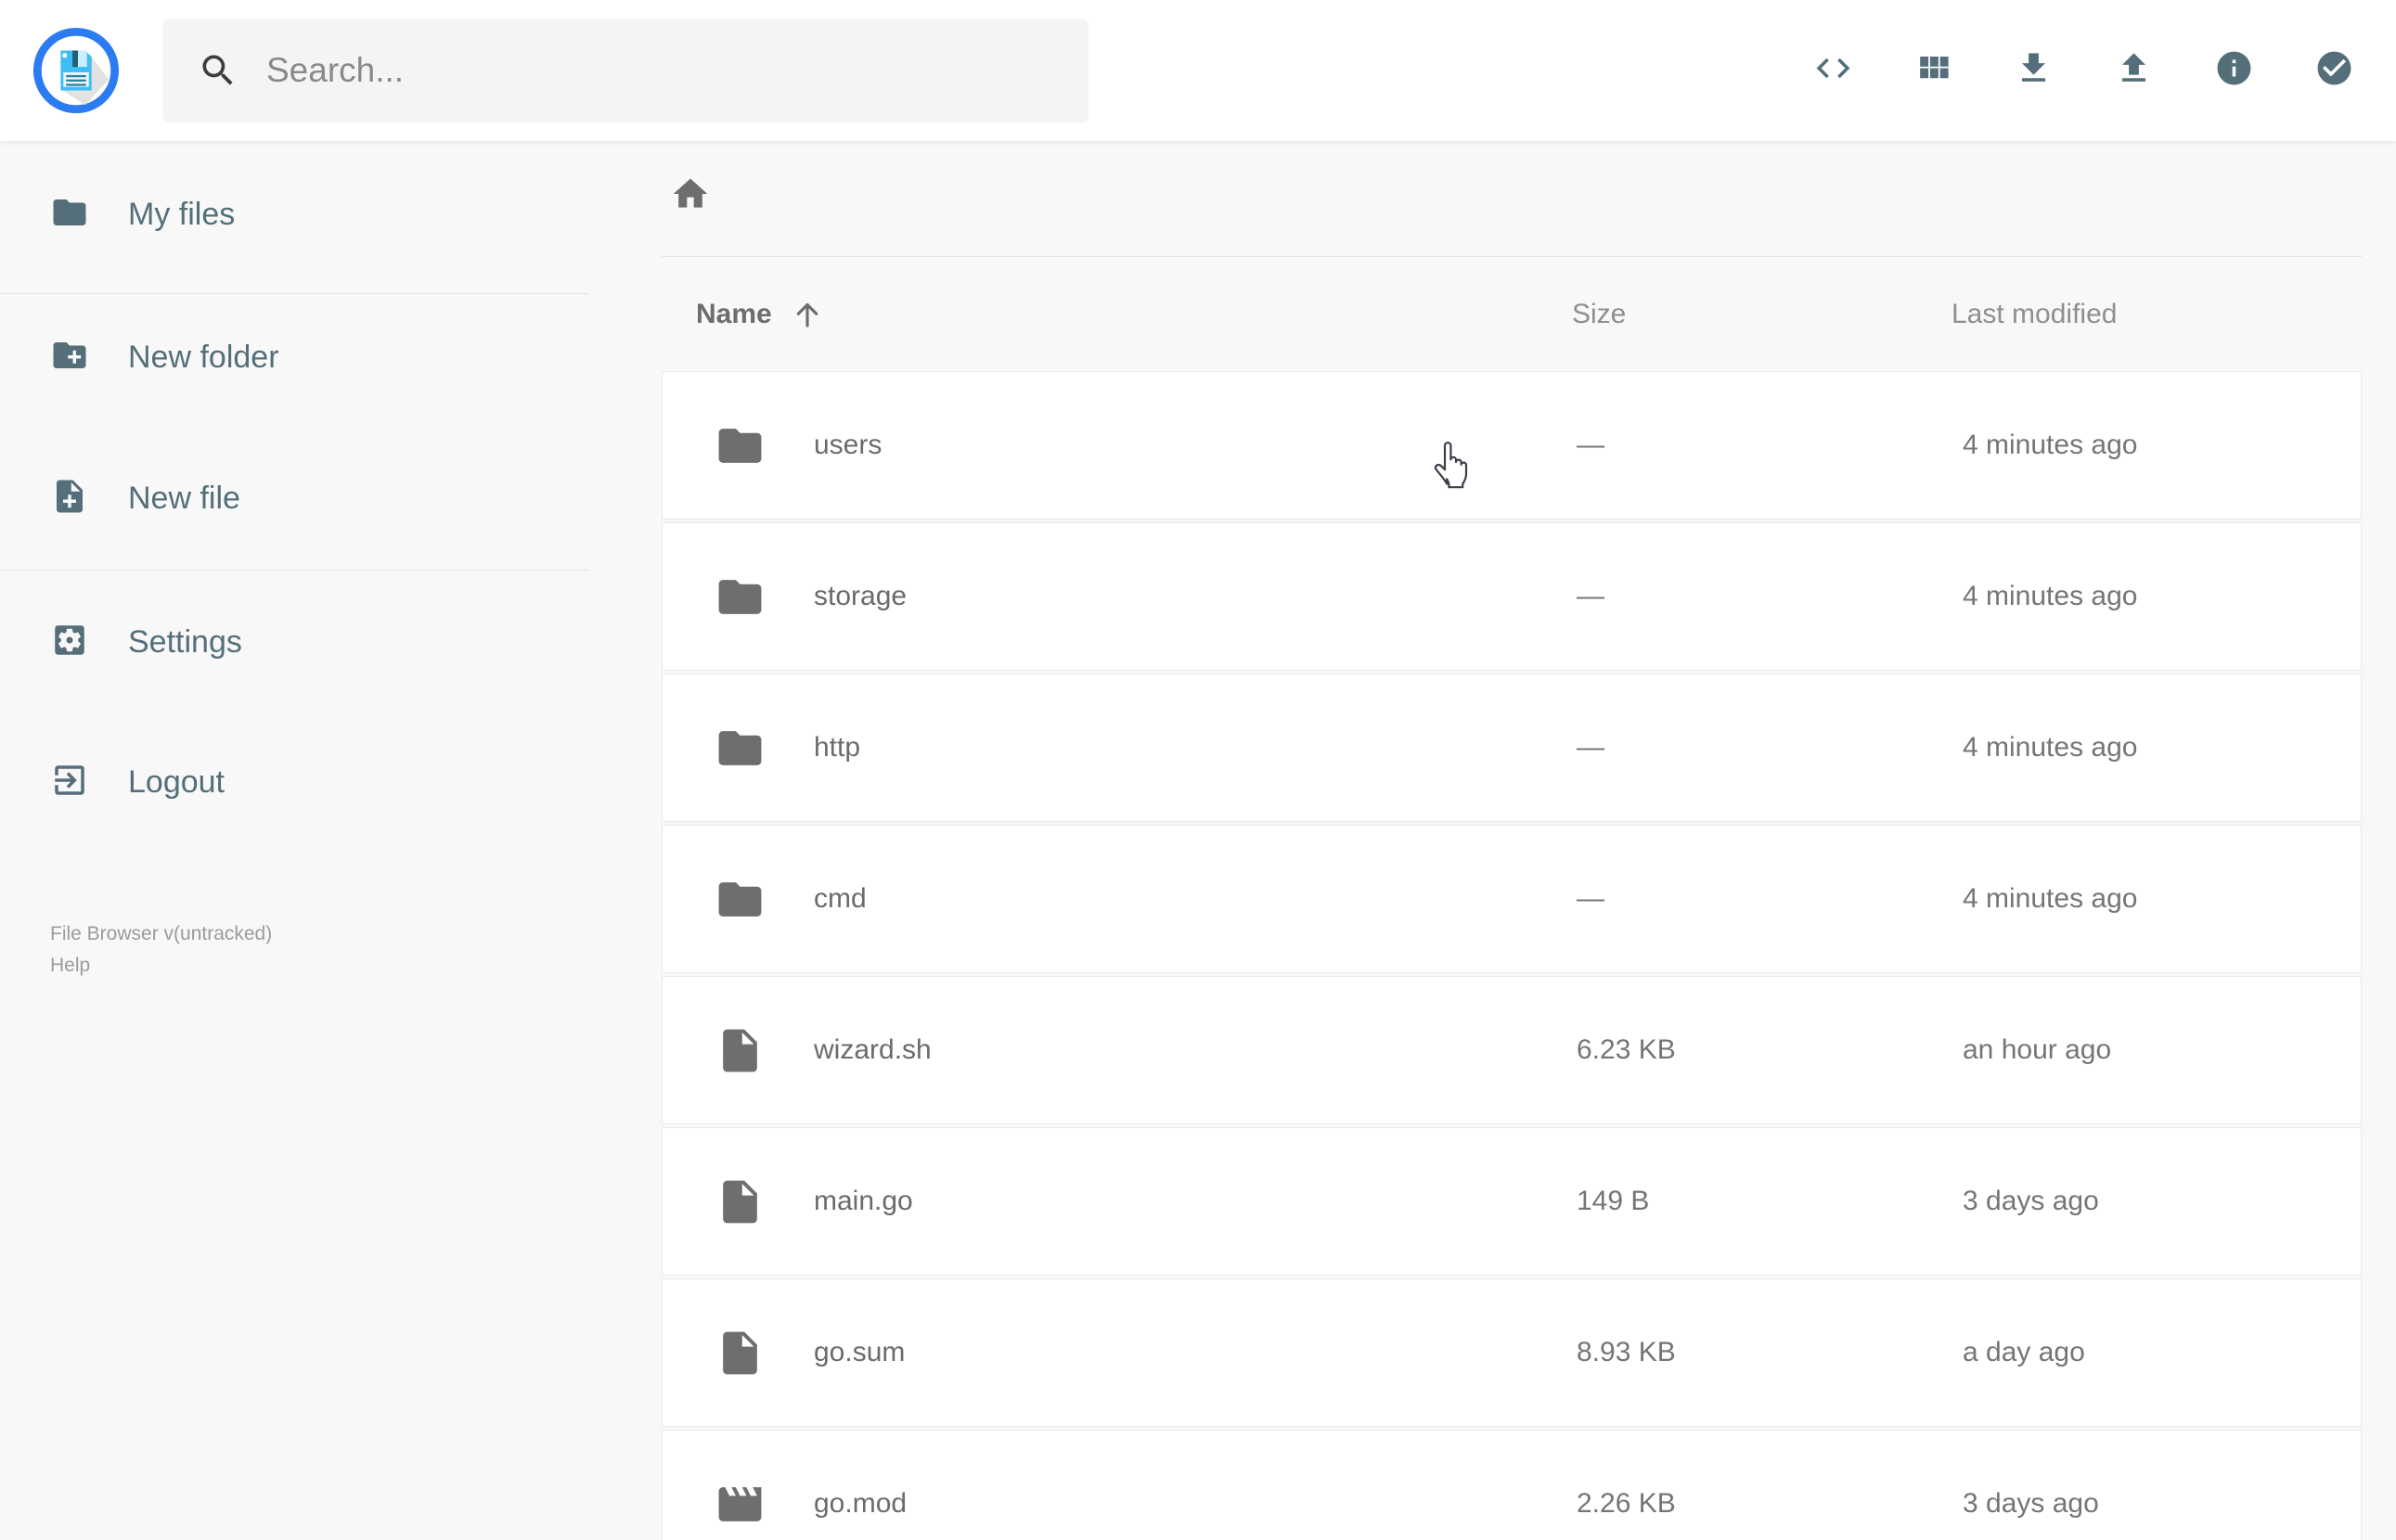 The height and width of the screenshot is (1540, 2396). I want to click on check-circle-icon, so click(2334, 70).